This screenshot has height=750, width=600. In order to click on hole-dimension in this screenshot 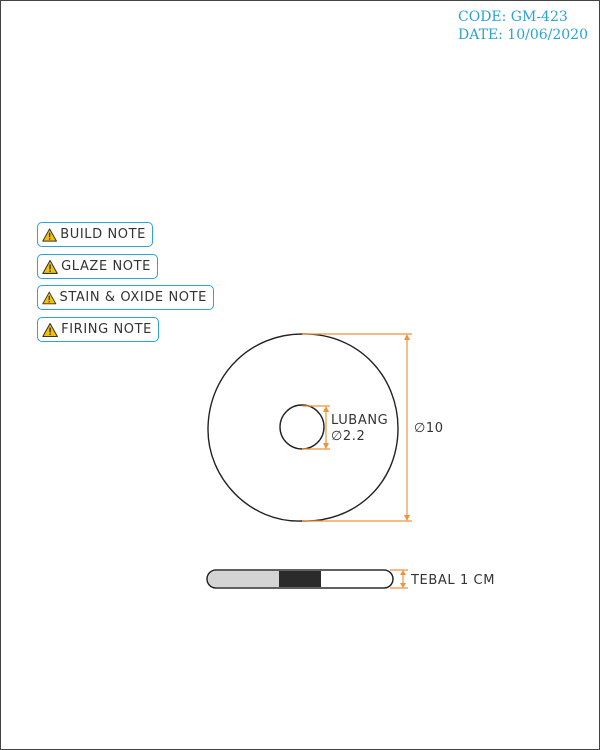, I will do `click(316, 427)`.